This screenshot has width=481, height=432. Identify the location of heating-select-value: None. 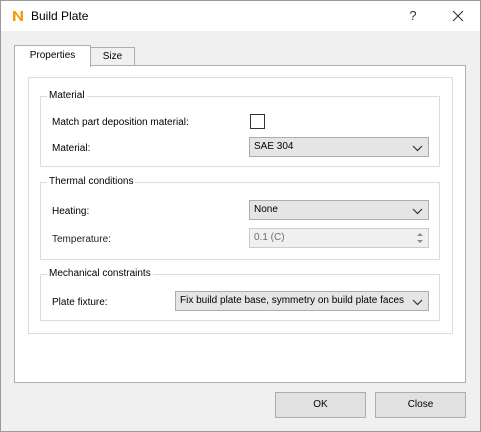
(266, 209).